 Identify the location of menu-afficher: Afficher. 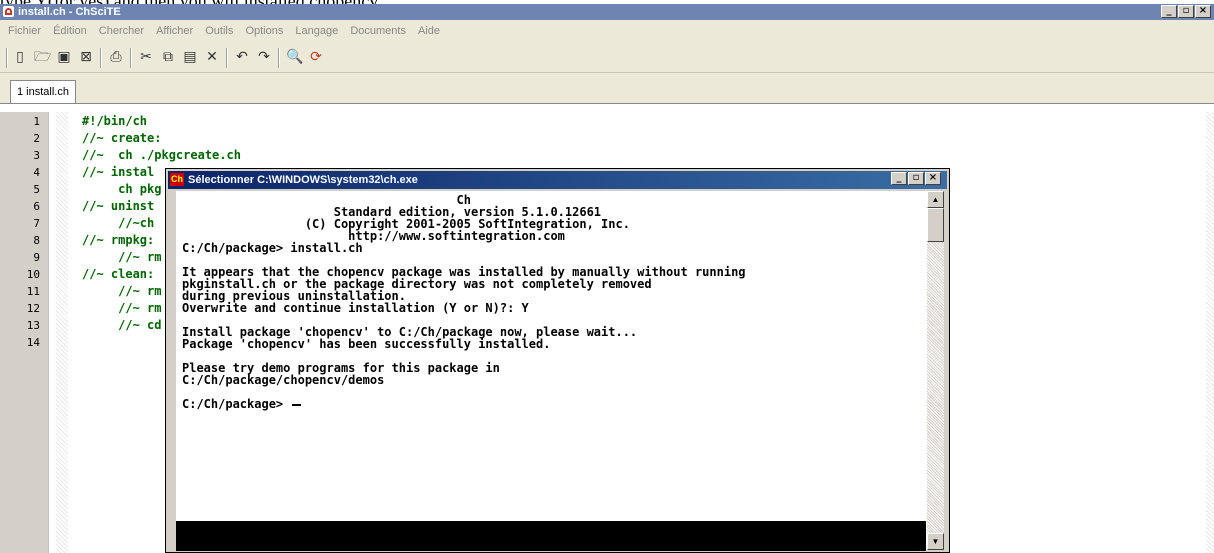
(174, 31).